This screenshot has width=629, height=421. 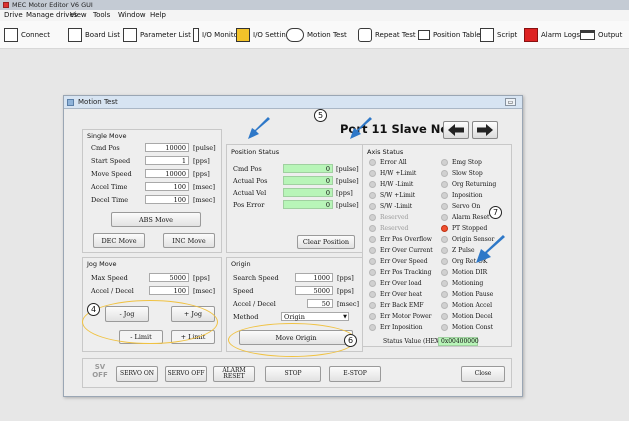 I want to click on right-status-row: PT Stopped, so click(x=464, y=228).